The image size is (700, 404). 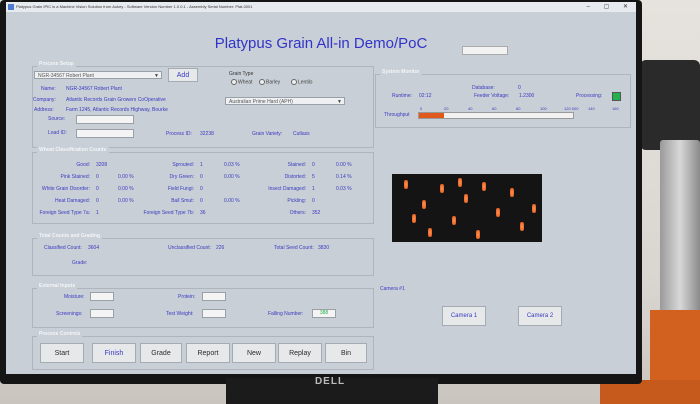 I want to click on count-percent: 0.14 %, so click(x=344, y=177).